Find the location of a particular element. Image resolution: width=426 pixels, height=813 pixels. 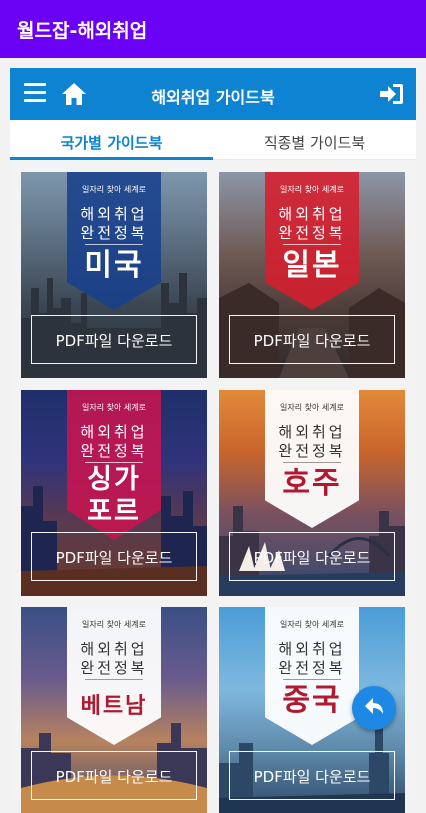

title-banner: 일자리 찾아 세계로 해외취업 완전정복 호주 is located at coordinates (312, 459).